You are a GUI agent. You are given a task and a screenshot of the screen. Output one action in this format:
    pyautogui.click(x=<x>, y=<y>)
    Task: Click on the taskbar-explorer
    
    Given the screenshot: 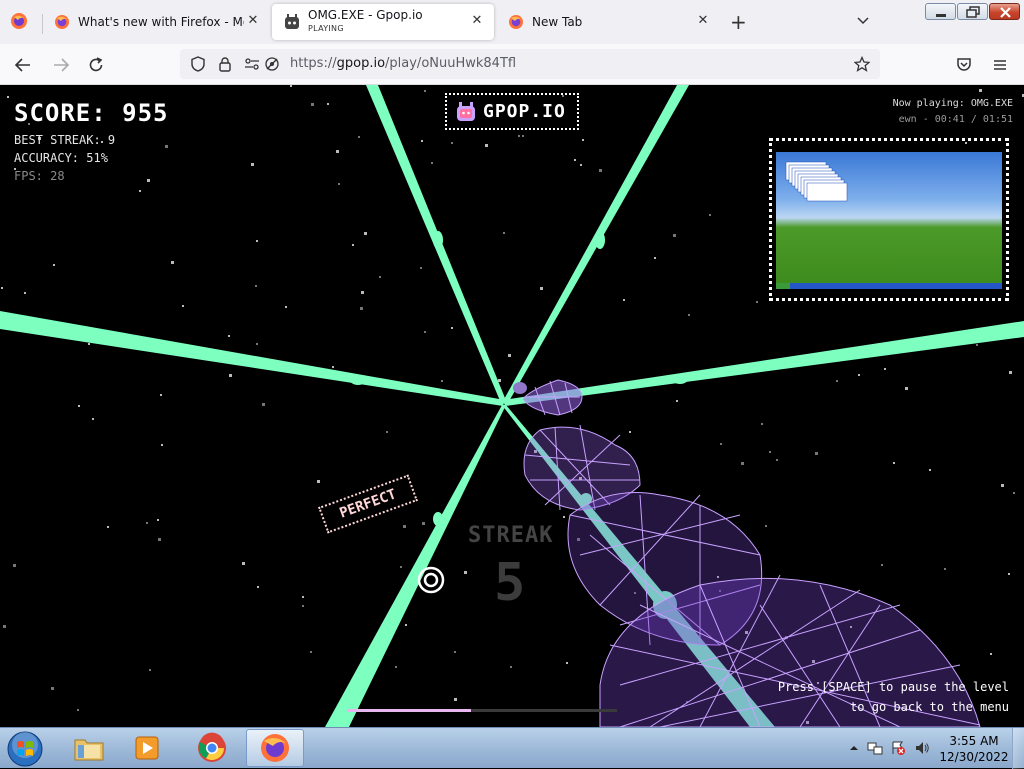 What is the action you would take?
    pyautogui.click(x=89, y=748)
    